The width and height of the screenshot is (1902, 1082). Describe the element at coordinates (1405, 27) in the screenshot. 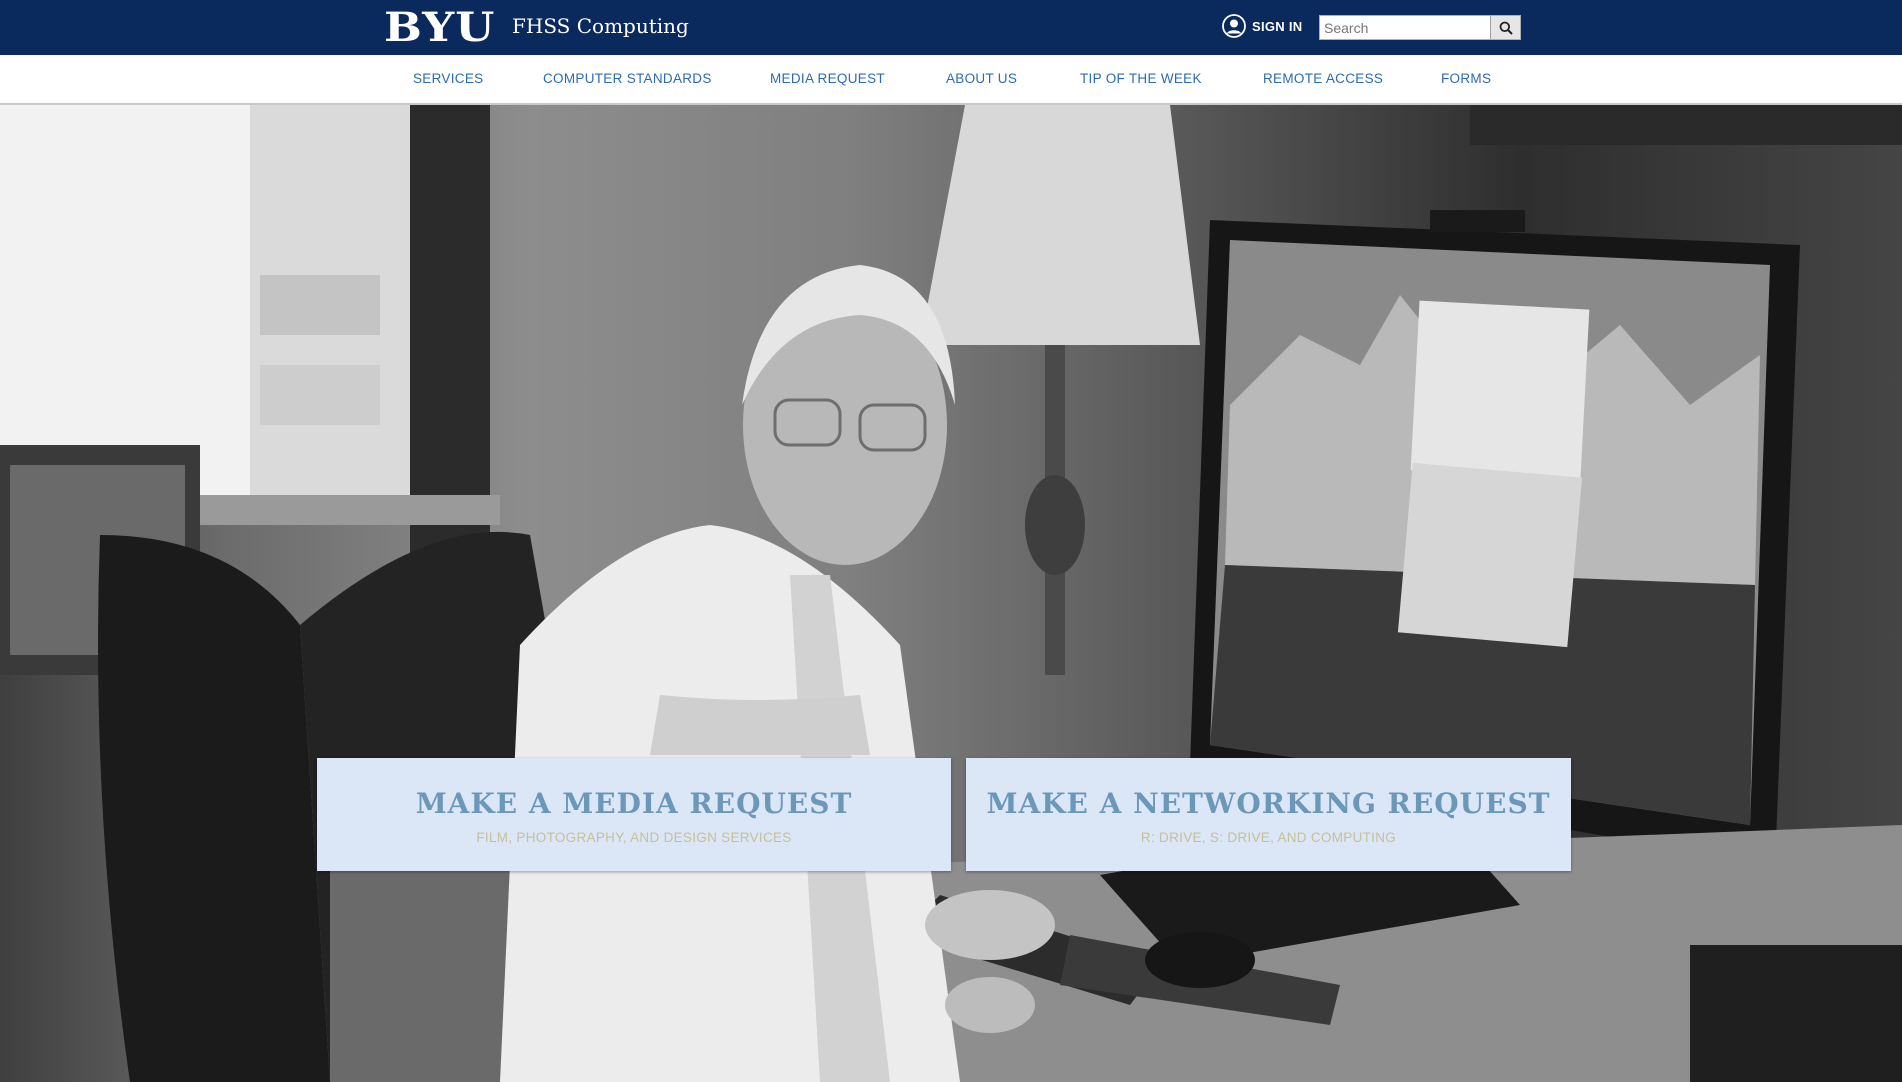

I see `search-input` at that location.